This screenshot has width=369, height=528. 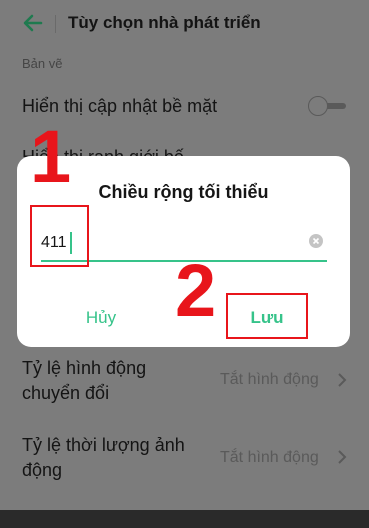 What do you see at coordinates (55, 24) in the screenshot?
I see `header-divider` at bounding box center [55, 24].